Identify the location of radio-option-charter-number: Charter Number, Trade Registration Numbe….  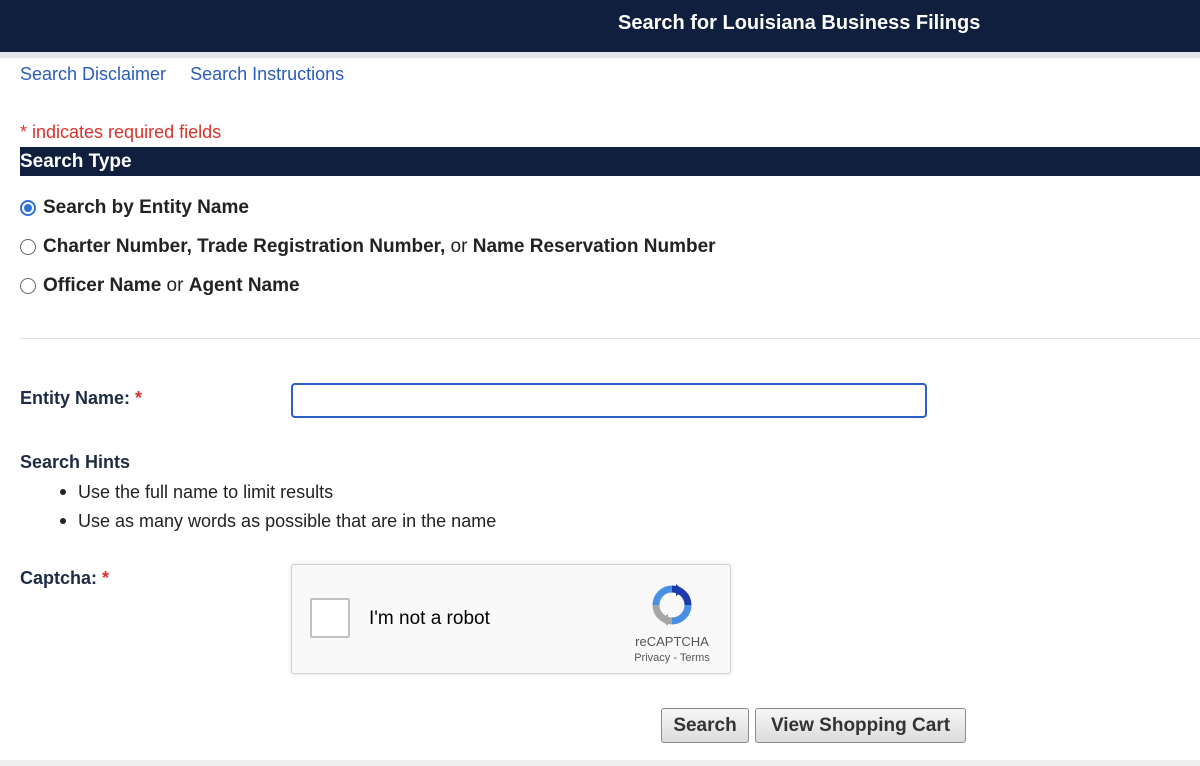
(368, 247).